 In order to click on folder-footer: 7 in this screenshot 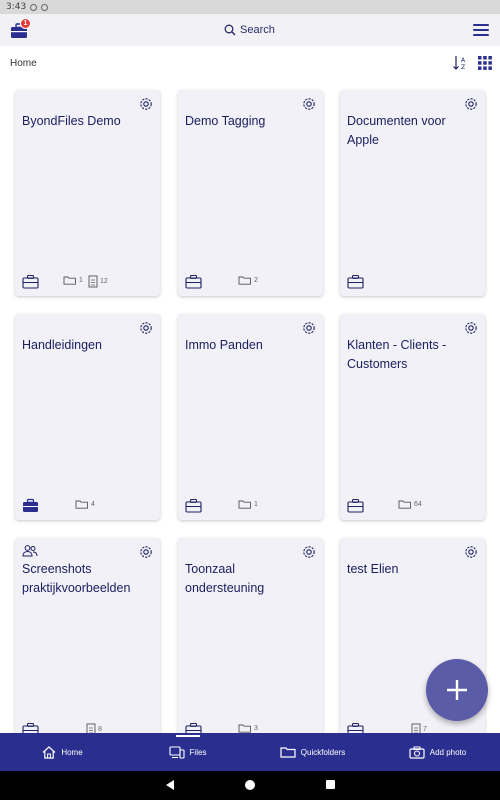, I will do `click(413, 727)`.